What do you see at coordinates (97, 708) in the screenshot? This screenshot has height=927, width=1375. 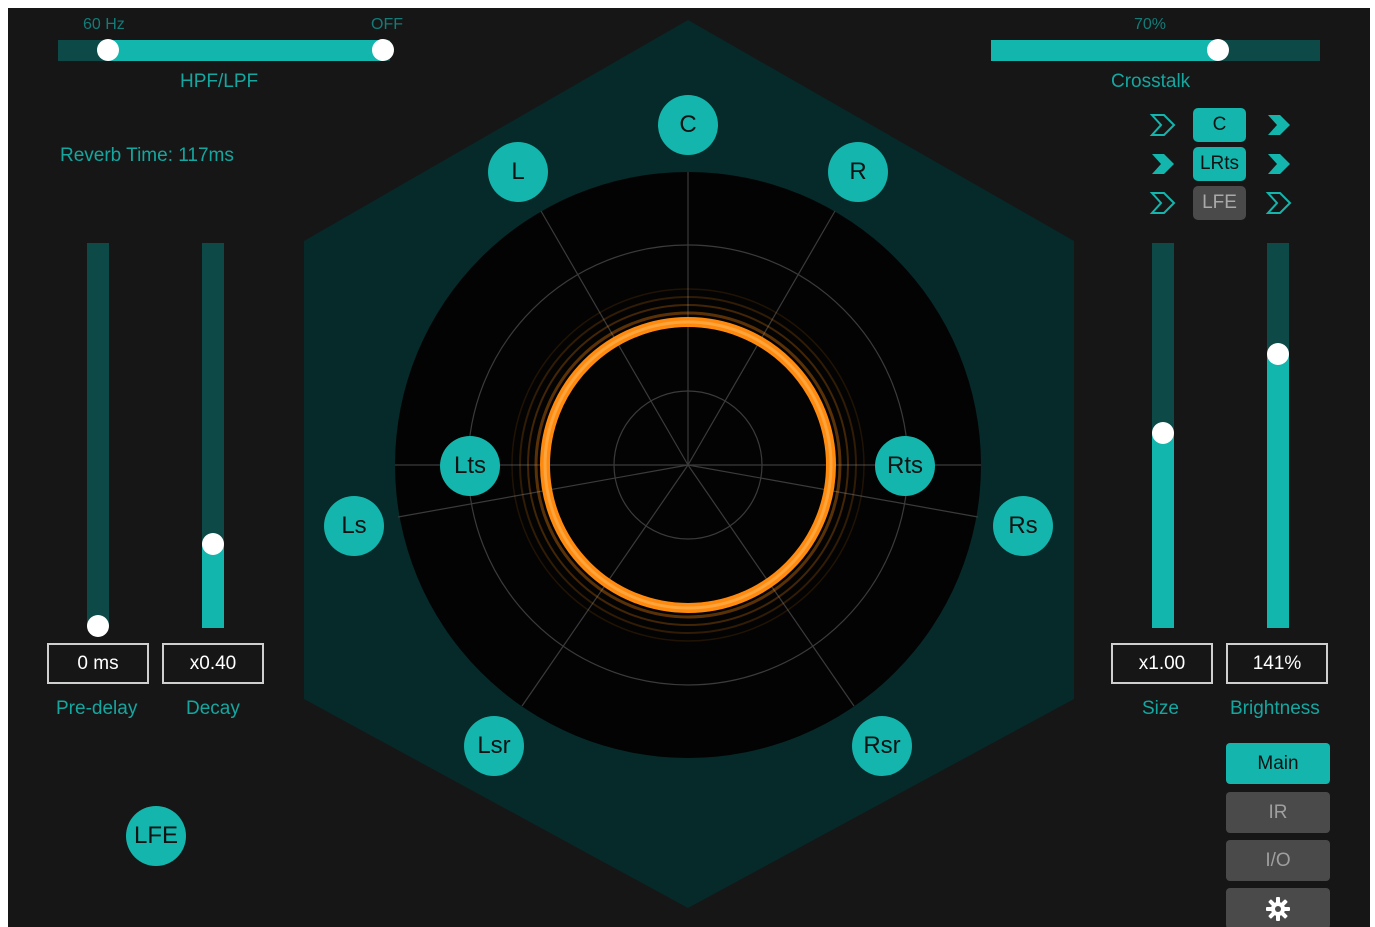 I see `predelay-label: Pre-delay` at bounding box center [97, 708].